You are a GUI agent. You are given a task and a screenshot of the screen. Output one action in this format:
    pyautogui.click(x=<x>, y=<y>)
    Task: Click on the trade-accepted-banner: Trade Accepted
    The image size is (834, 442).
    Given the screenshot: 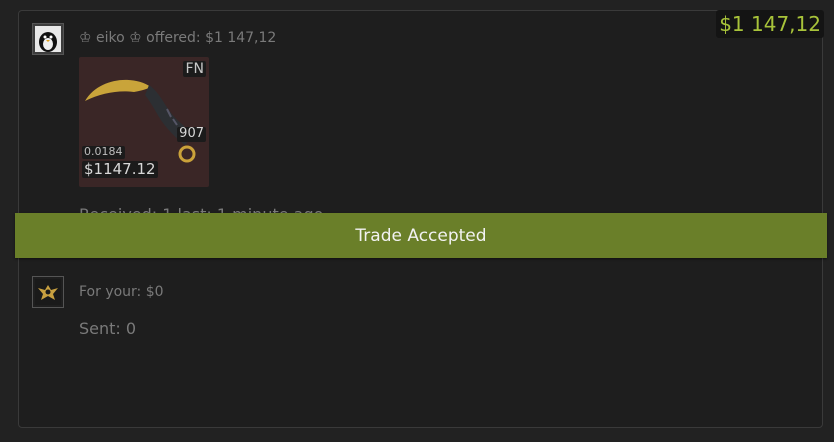 What is the action you would take?
    pyautogui.click(x=421, y=235)
    